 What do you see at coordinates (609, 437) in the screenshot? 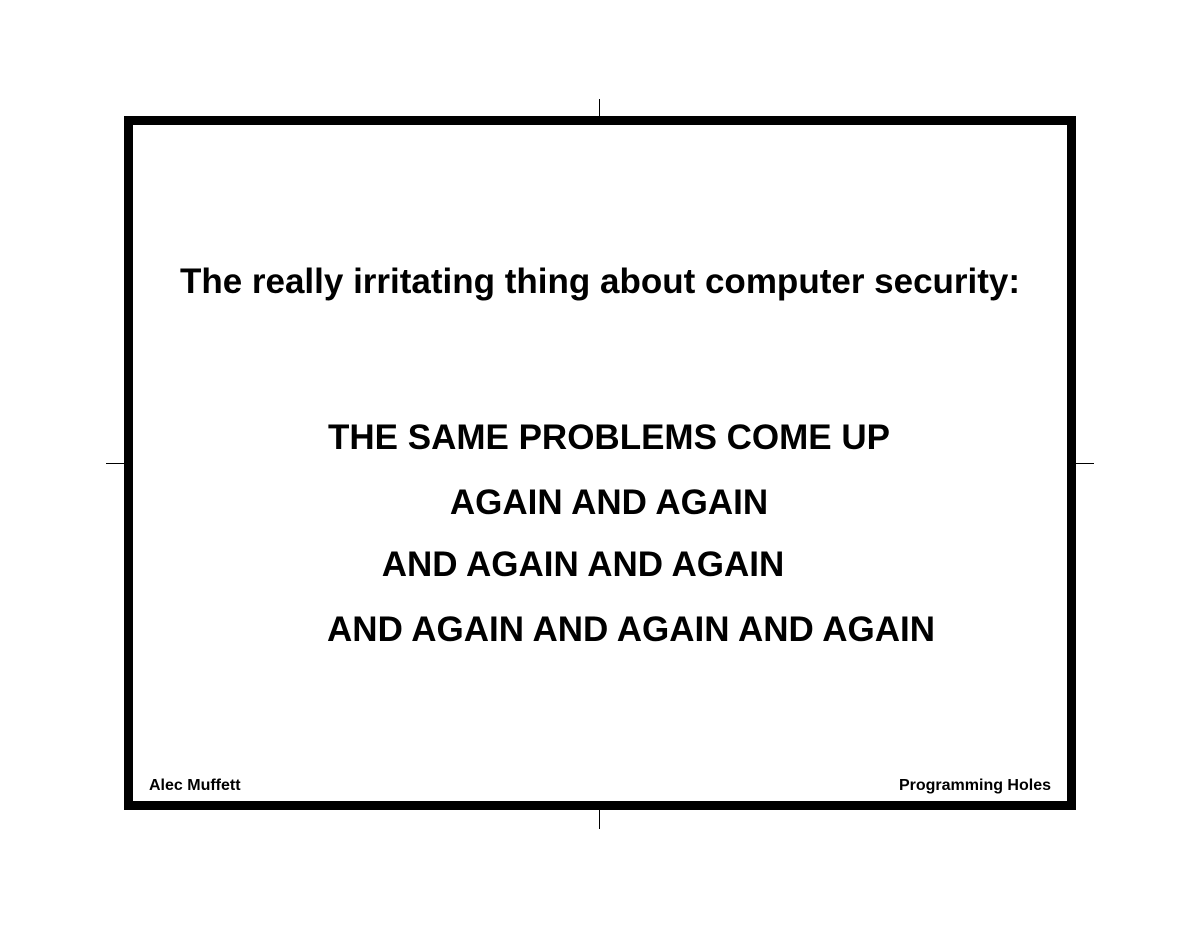
I see `emphasis-line-1: THE SAME PROBLEMS COME UP` at bounding box center [609, 437].